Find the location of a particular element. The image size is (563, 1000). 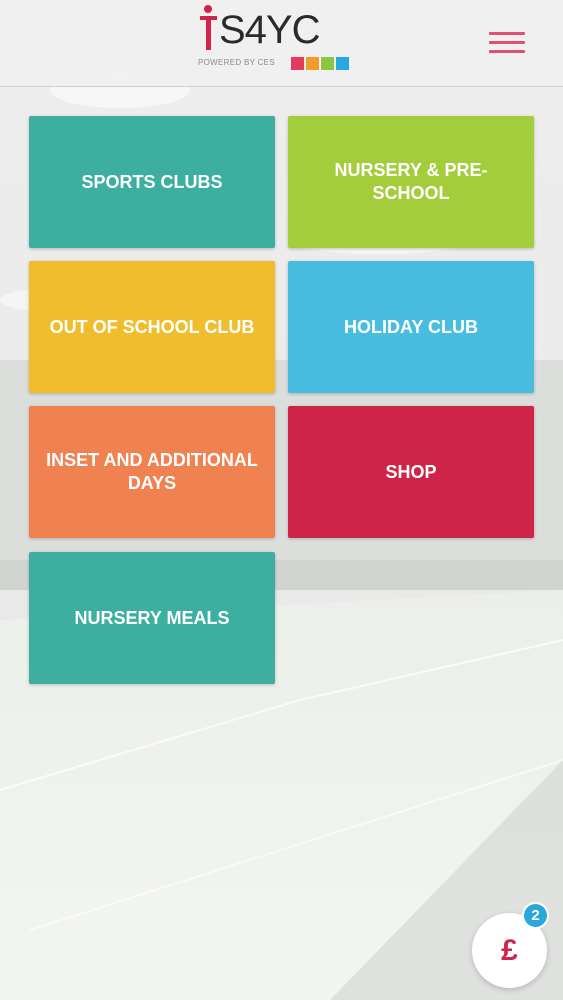

tile-label: OUT OF SCHOOL CLUB is located at coordinates (152, 326).